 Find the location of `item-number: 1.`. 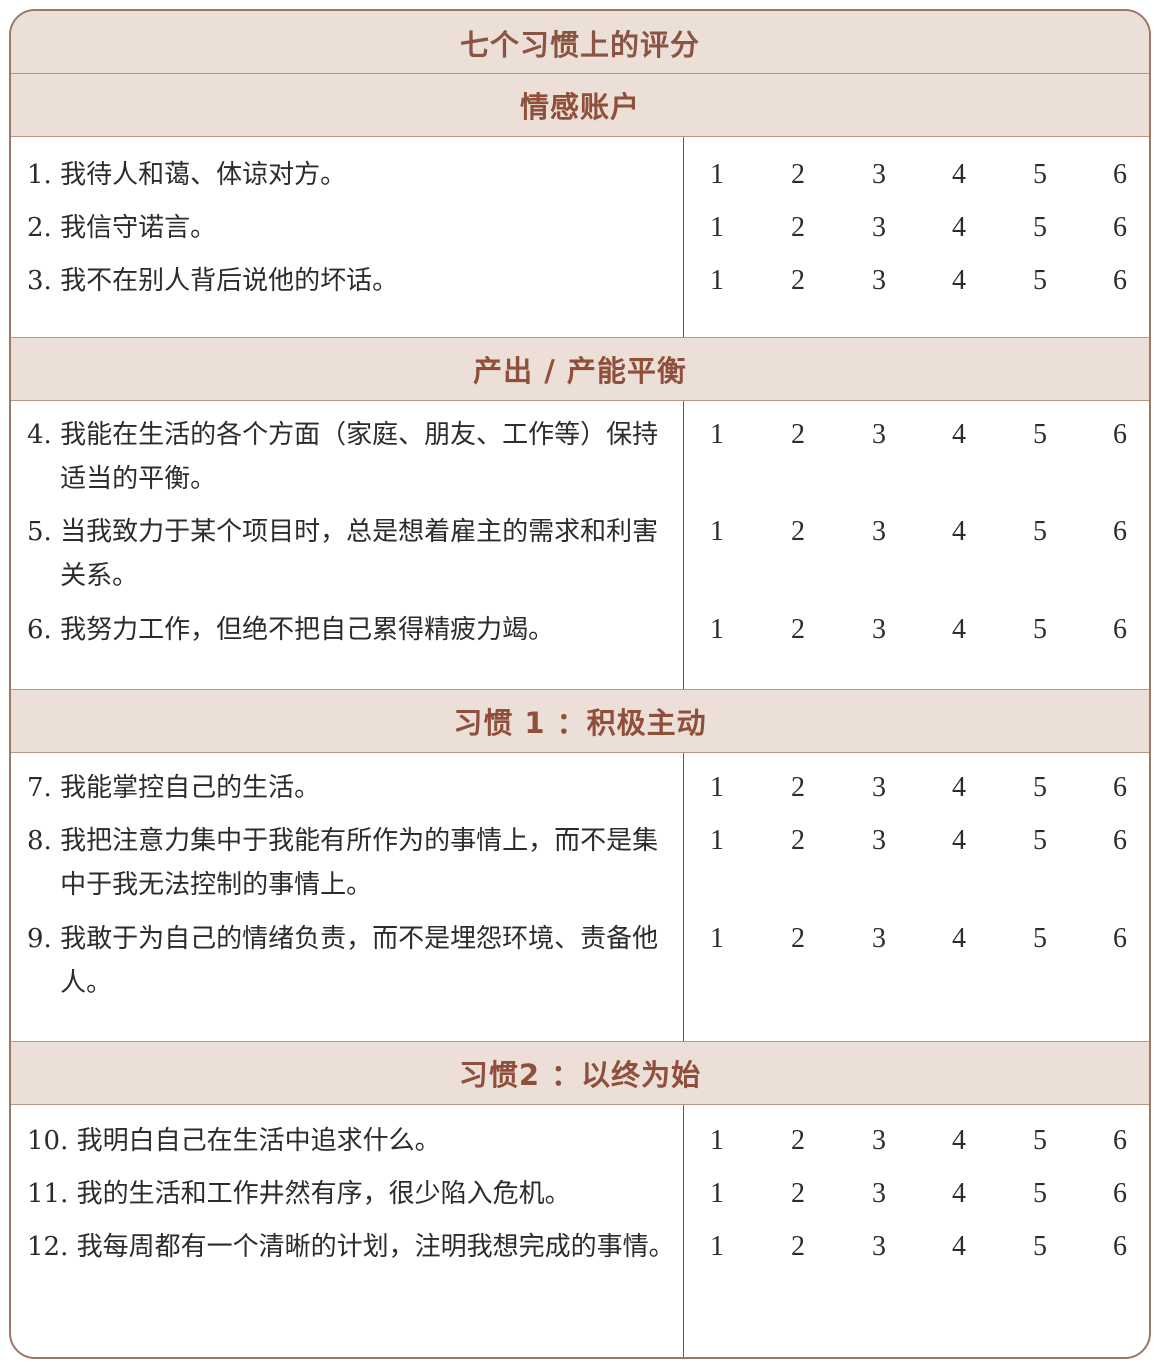

item-number: 1. is located at coordinates (44, 175).